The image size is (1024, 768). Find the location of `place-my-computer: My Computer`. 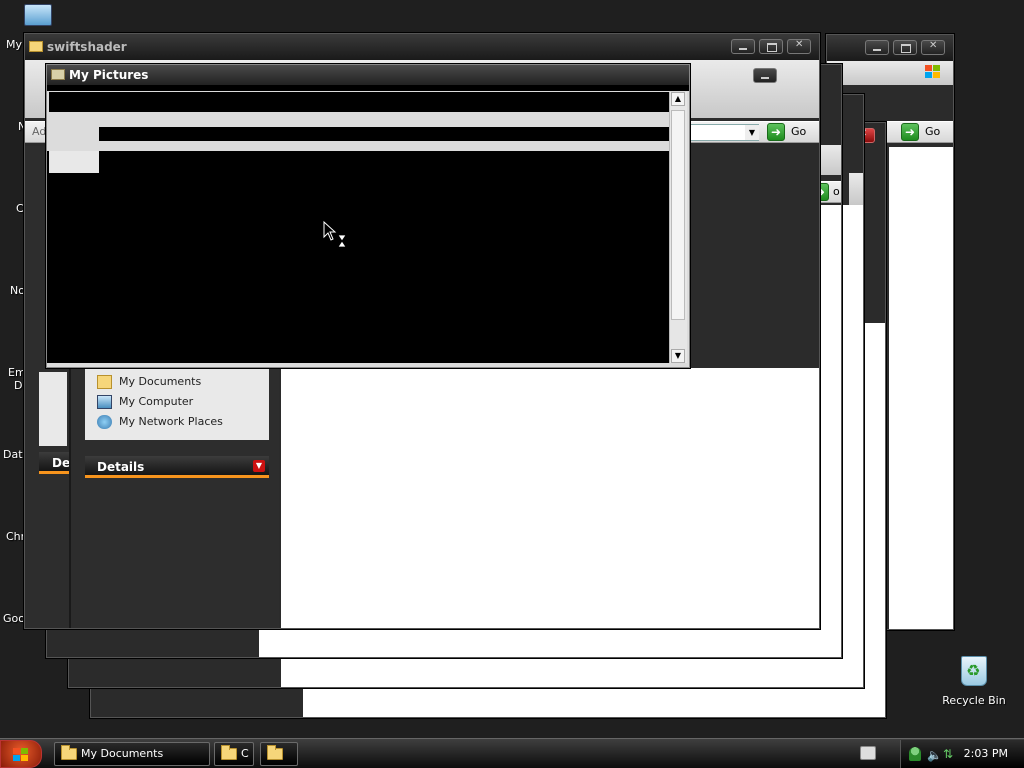

place-my-computer: My Computer is located at coordinates (177, 402).